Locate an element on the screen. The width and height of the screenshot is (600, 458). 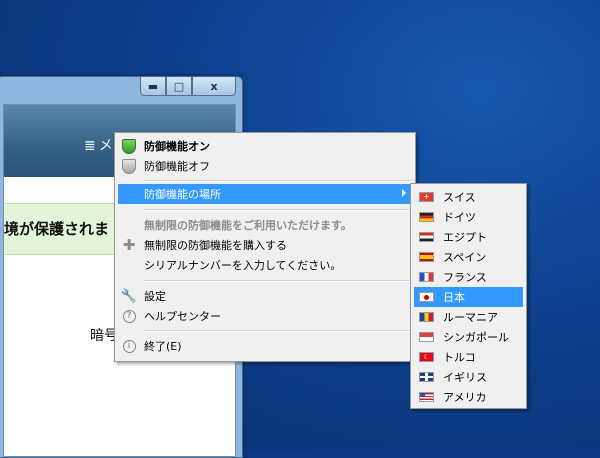
romania-flag-icon is located at coordinates (426, 317).